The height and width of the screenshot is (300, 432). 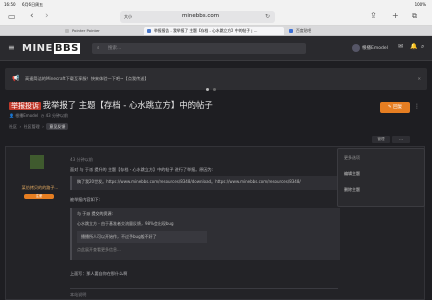 I want to click on page-size-label: 大小, so click(x=128, y=16).